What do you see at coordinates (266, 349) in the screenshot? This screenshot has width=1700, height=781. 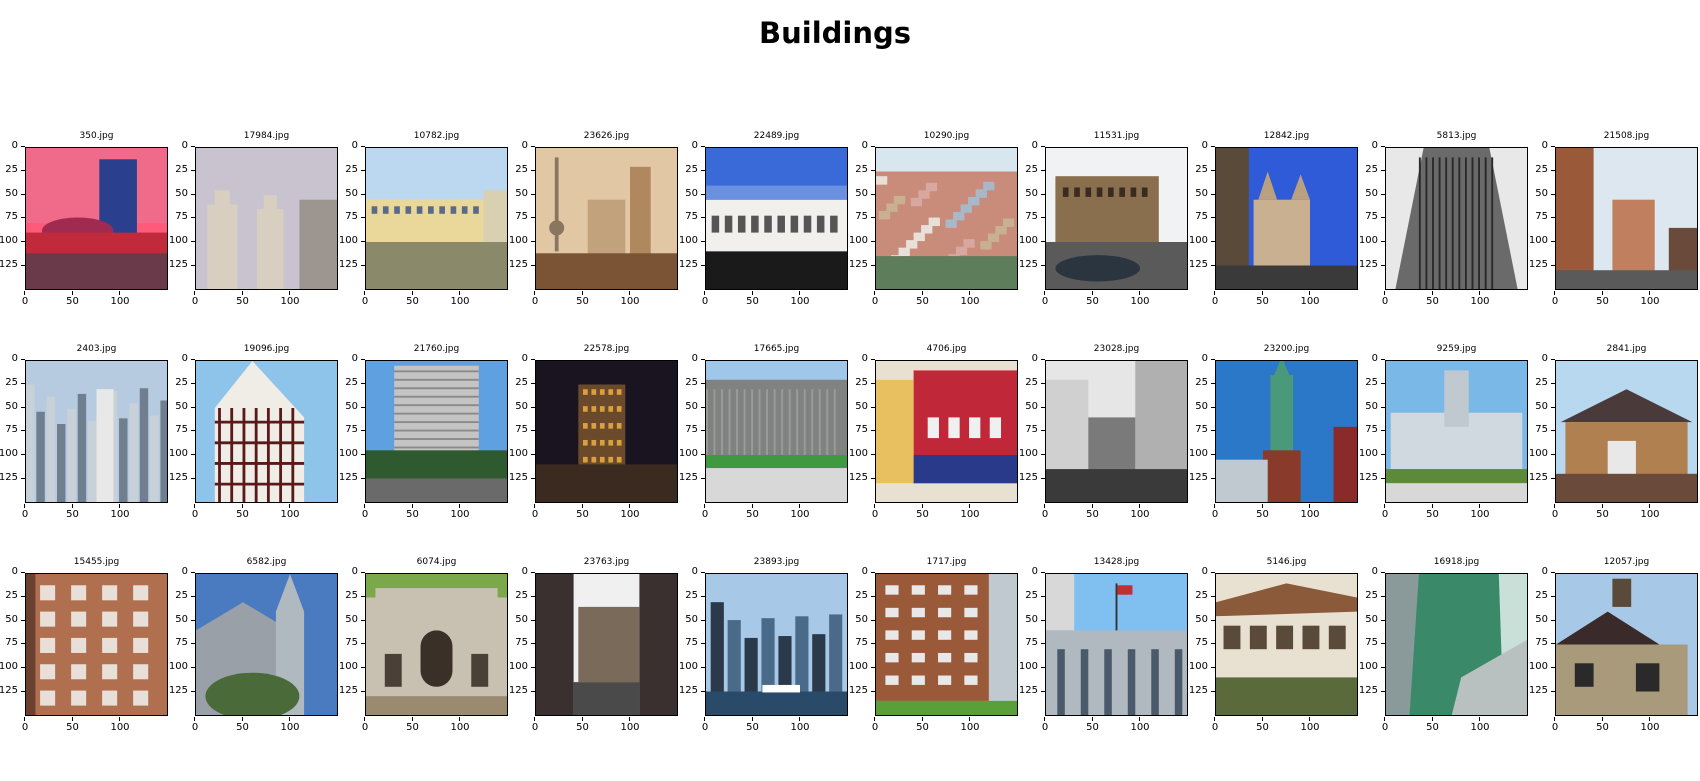 I see `image-filename: 19096.jpg` at bounding box center [266, 349].